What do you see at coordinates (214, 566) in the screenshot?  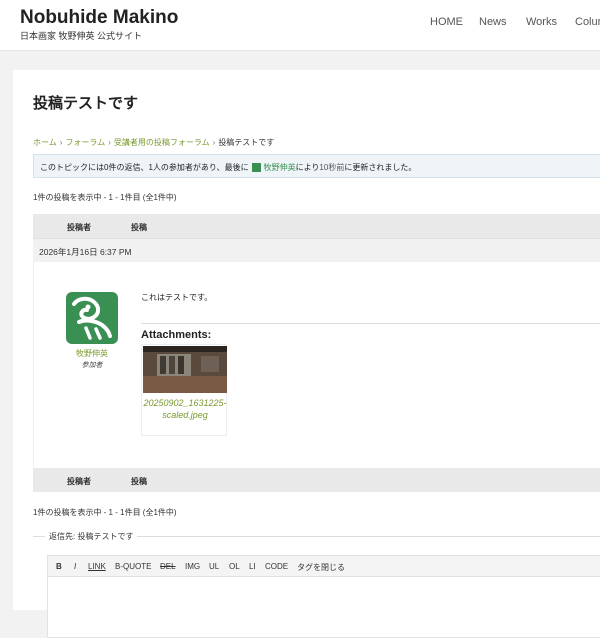 I see `toolbar-ul-button: UL` at bounding box center [214, 566].